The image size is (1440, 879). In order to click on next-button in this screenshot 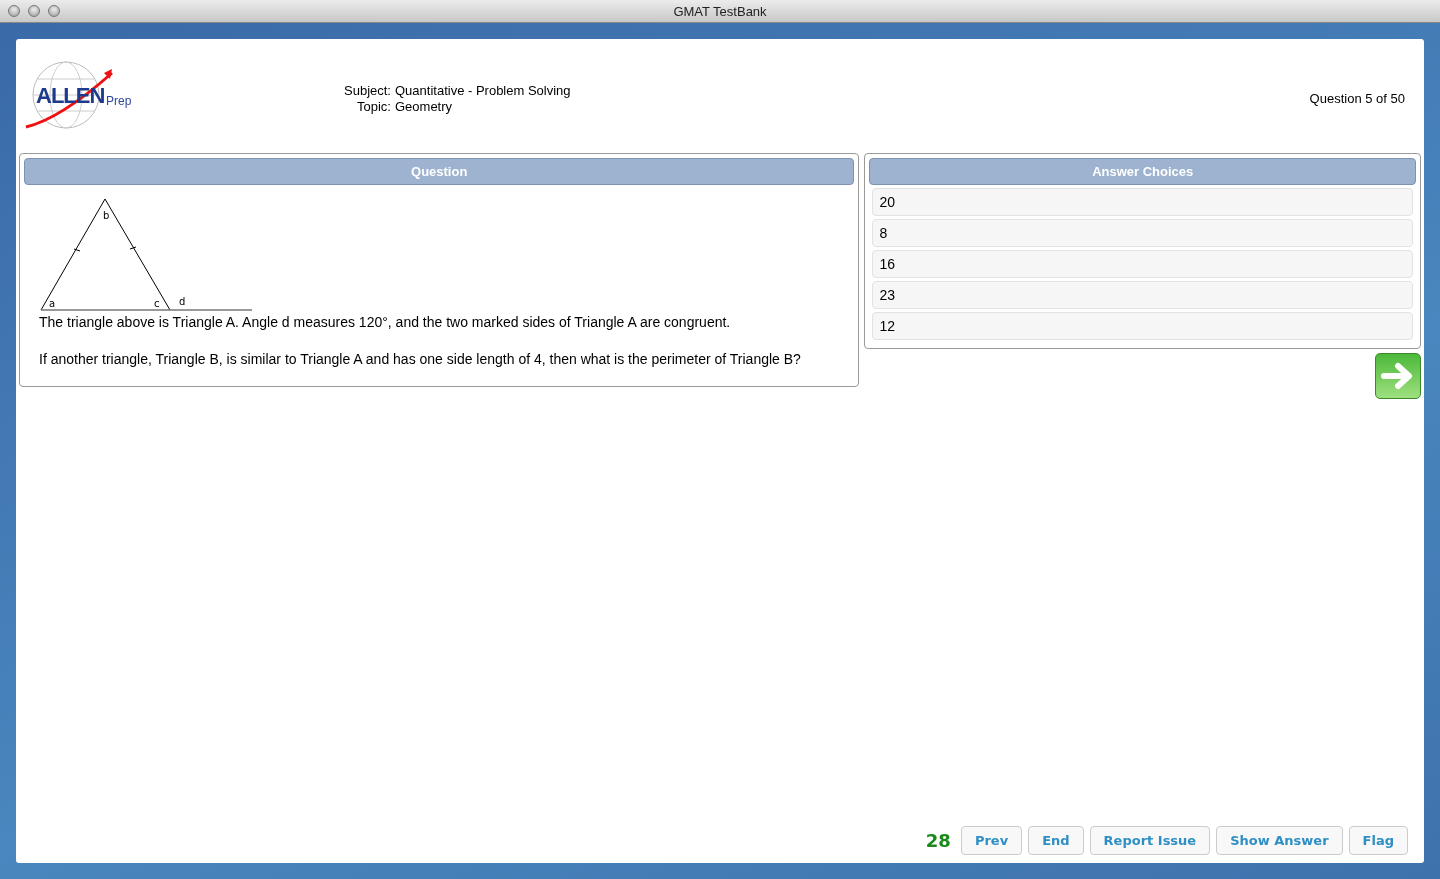, I will do `click(1398, 376)`.